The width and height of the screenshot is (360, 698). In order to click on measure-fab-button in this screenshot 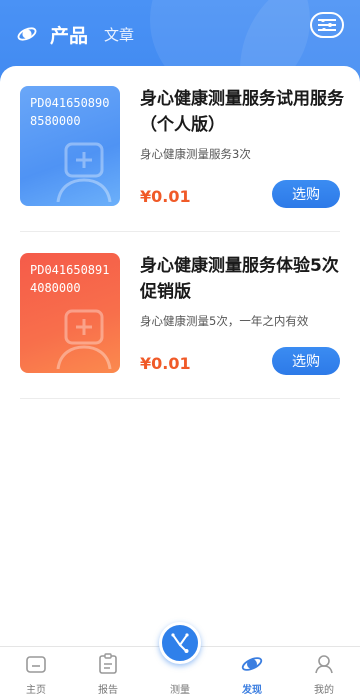, I will do `click(180, 643)`.